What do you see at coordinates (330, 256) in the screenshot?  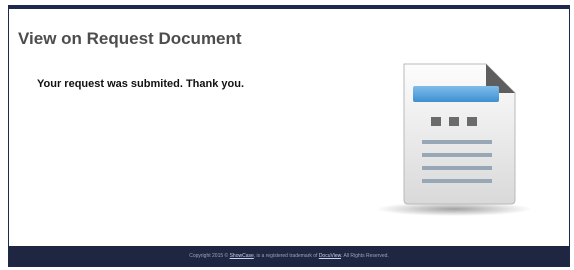 I see `docuview-link: DocuView` at bounding box center [330, 256].